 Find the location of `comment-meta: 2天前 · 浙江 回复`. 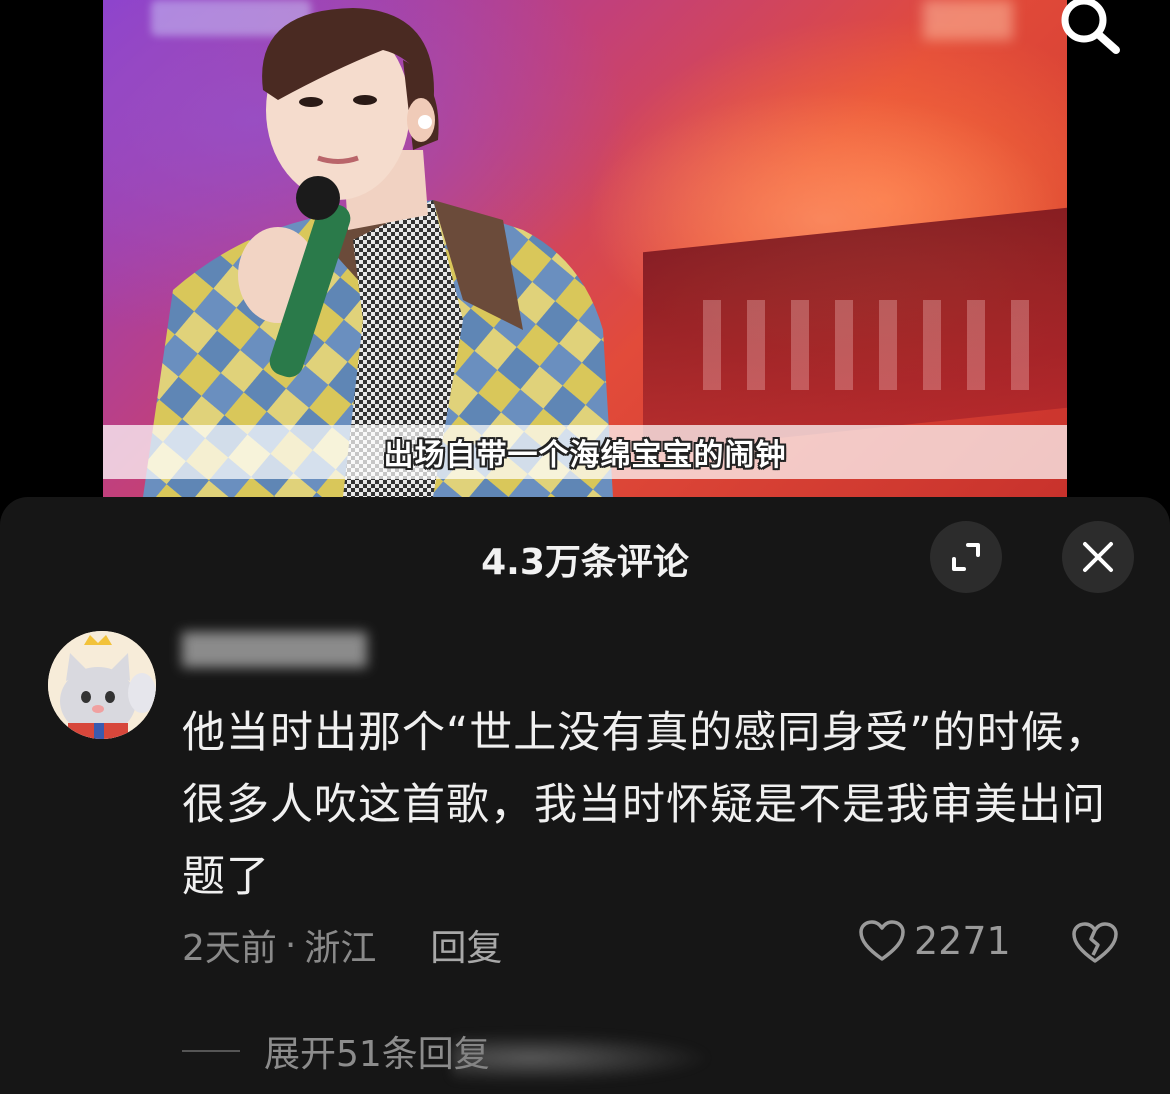

comment-meta: 2天前 · 浙江 回复 is located at coordinates (342, 945).